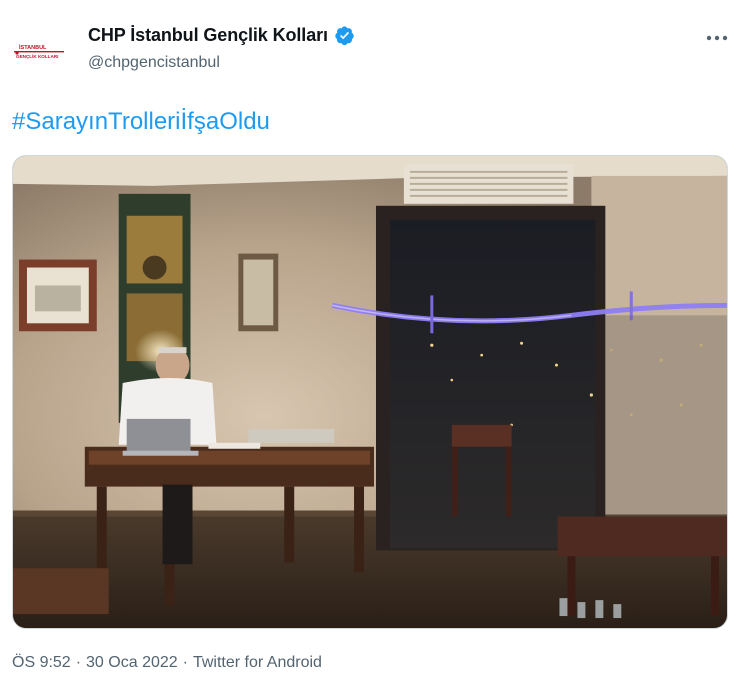 This screenshot has height=700, width=750. Describe the element at coordinates (344, 36) in the screenshot. I see `verified-badge-icon` at that location.